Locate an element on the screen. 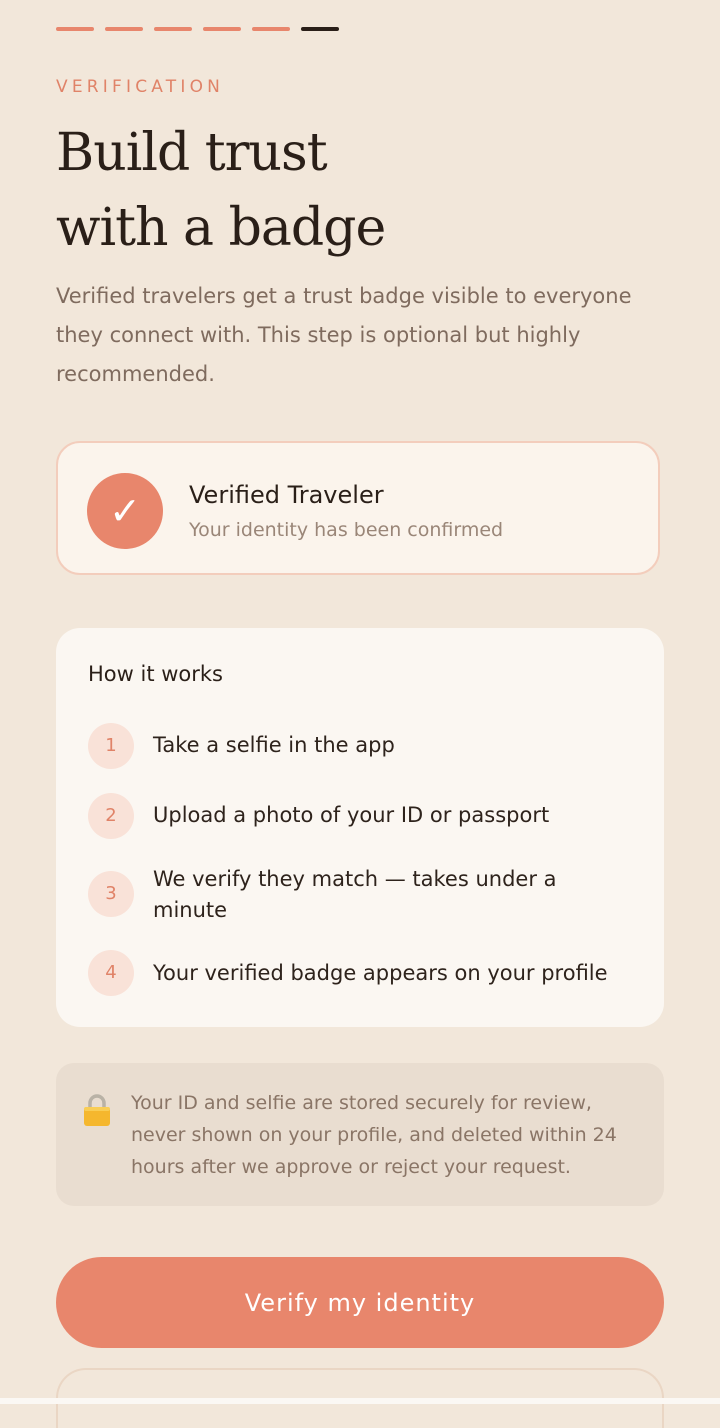 The height and width of the screenshot is (1428, 720). checkmark-icon: ✓ is located at coordinates (125, 511).